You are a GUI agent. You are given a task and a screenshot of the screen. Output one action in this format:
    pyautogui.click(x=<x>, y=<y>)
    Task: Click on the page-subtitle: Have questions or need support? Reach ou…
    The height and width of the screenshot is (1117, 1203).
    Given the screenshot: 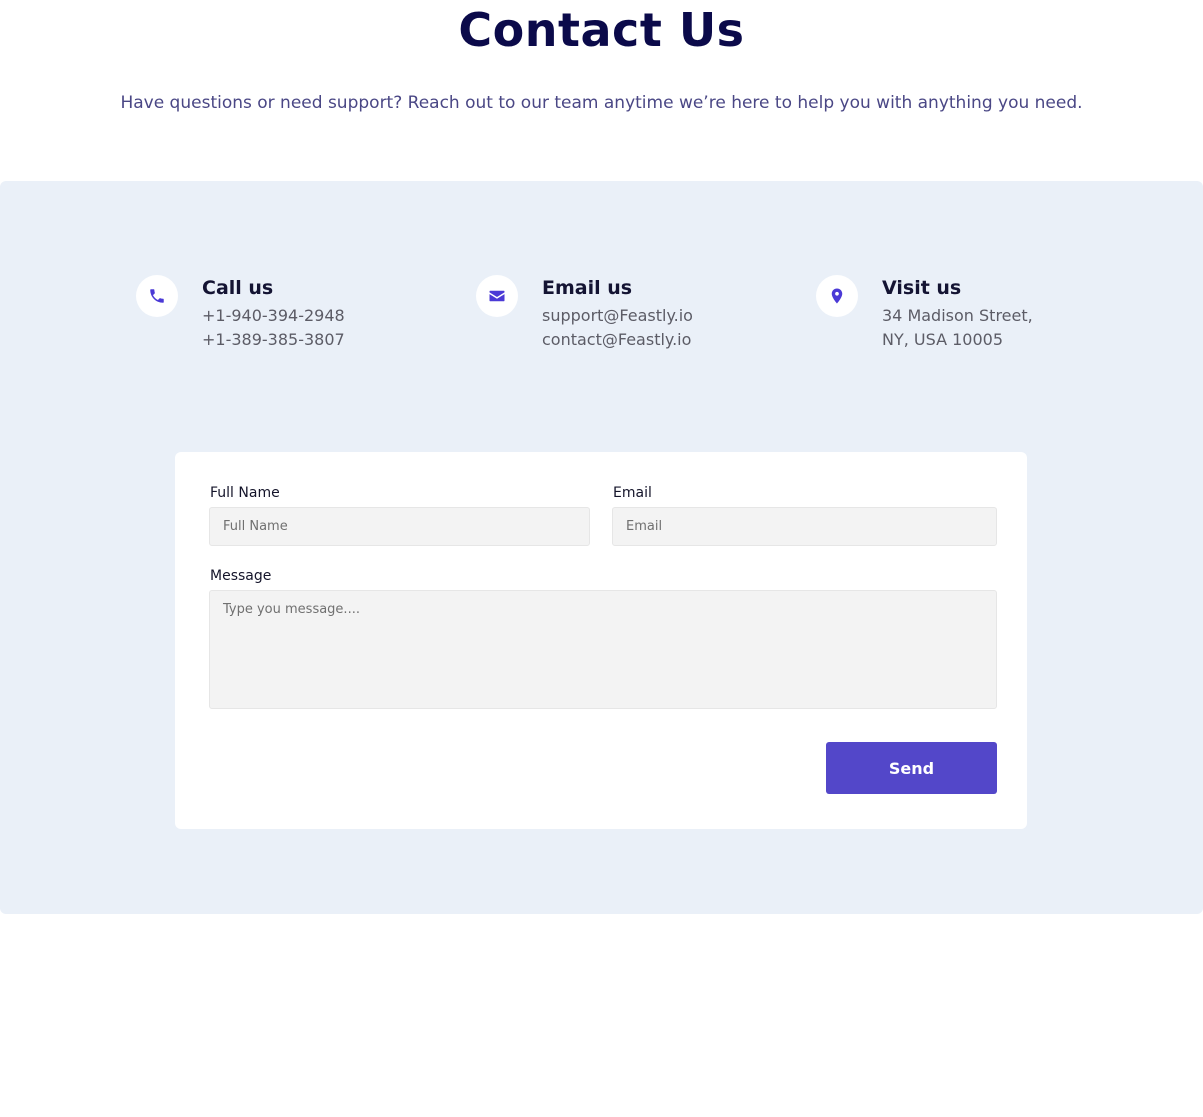 What is the action you would take?
    pyautogui.click(x=601, y=103)
    